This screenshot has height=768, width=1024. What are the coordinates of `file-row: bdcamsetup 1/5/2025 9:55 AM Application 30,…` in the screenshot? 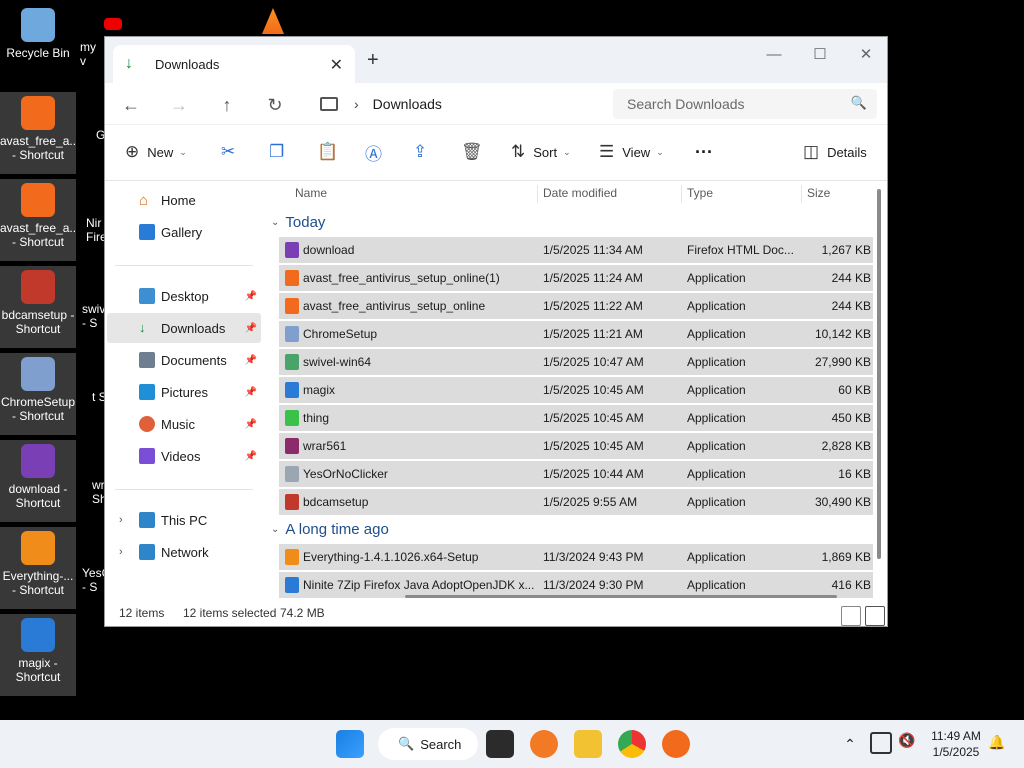 It's located at (576, 502).